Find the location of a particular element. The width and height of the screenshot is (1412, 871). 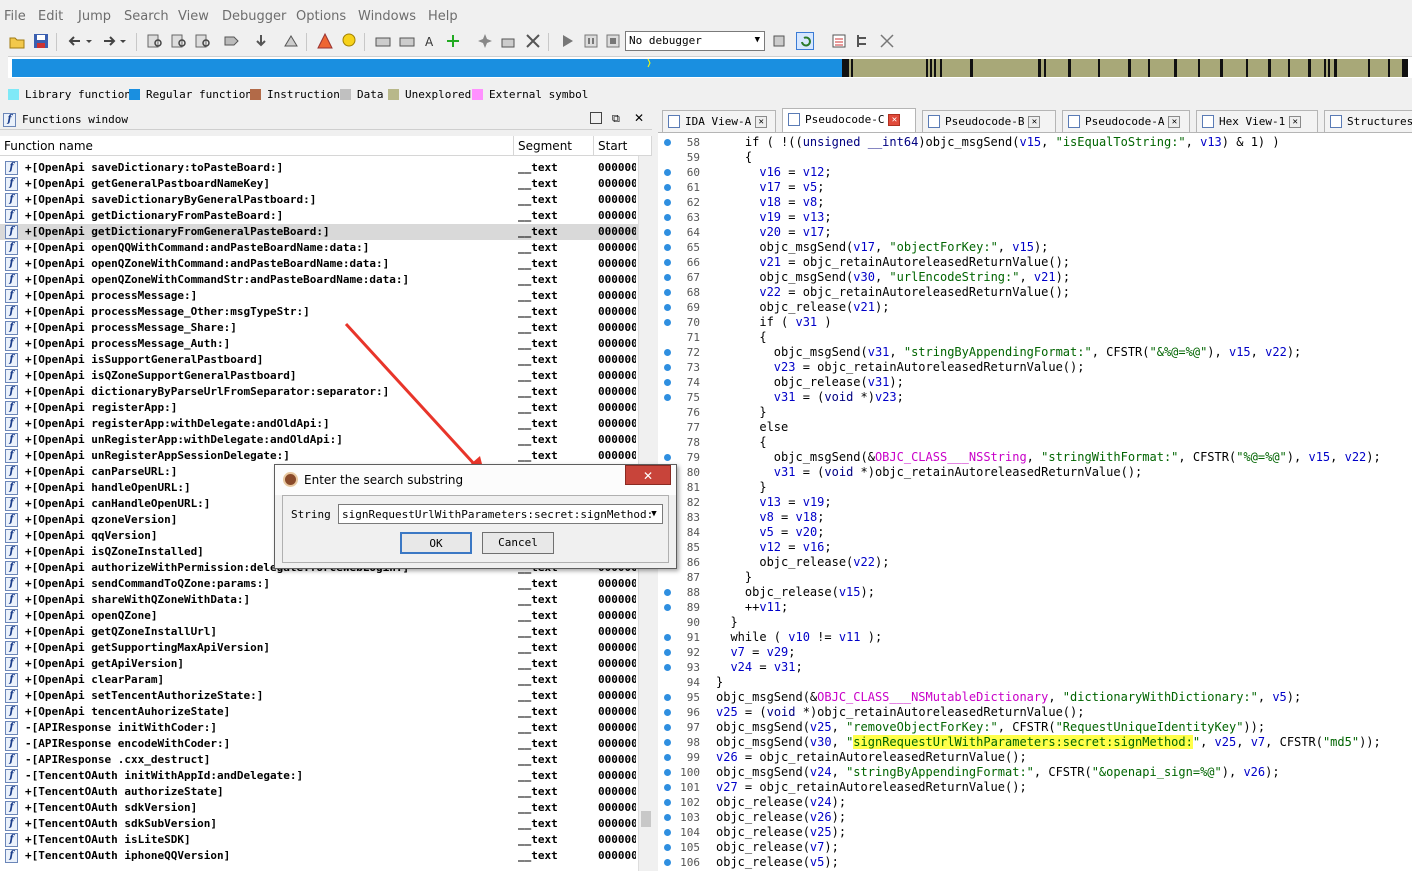

forward-dropdown-icon is located at coordinates (127, 41).